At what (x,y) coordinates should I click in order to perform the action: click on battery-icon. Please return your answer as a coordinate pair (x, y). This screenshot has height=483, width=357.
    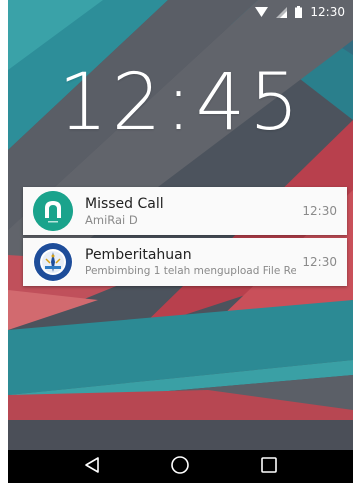
    Looking at the image, I should click on (299, 12).